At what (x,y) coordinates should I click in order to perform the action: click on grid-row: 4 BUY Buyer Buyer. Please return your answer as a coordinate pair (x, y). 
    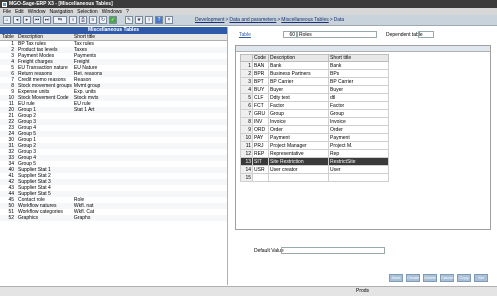
    Looking at the image, I should click on (314, 89).